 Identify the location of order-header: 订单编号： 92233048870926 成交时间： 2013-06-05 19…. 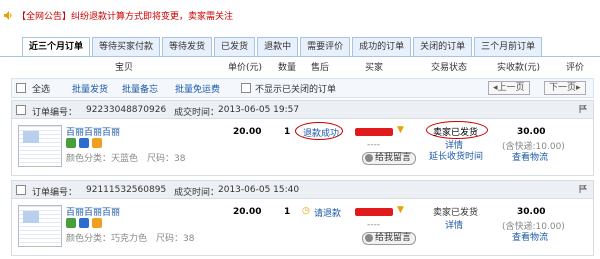
(302, 110).